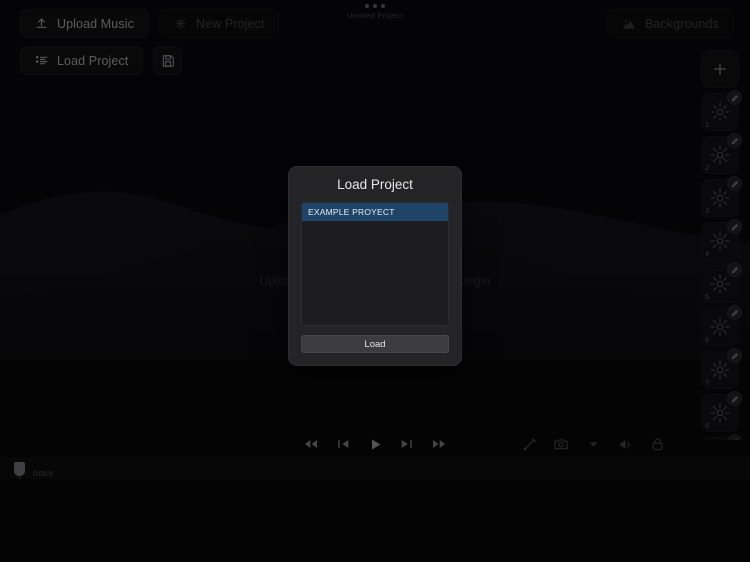 The image size is (750, 562). Describe the element at coordinates (375, 184) in the screenshot. I see `dialog-title: Load Project` at that location.